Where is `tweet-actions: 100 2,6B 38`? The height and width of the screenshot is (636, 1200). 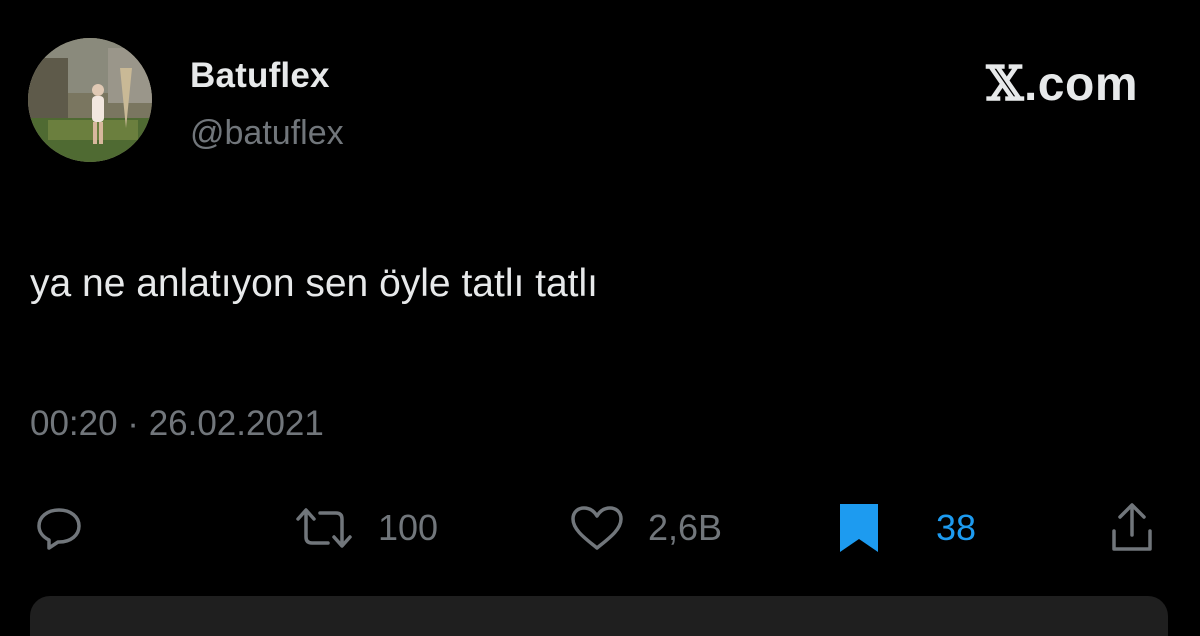
tweet-actions: 100 2,6B 38 is located at coordinates (600, 528).